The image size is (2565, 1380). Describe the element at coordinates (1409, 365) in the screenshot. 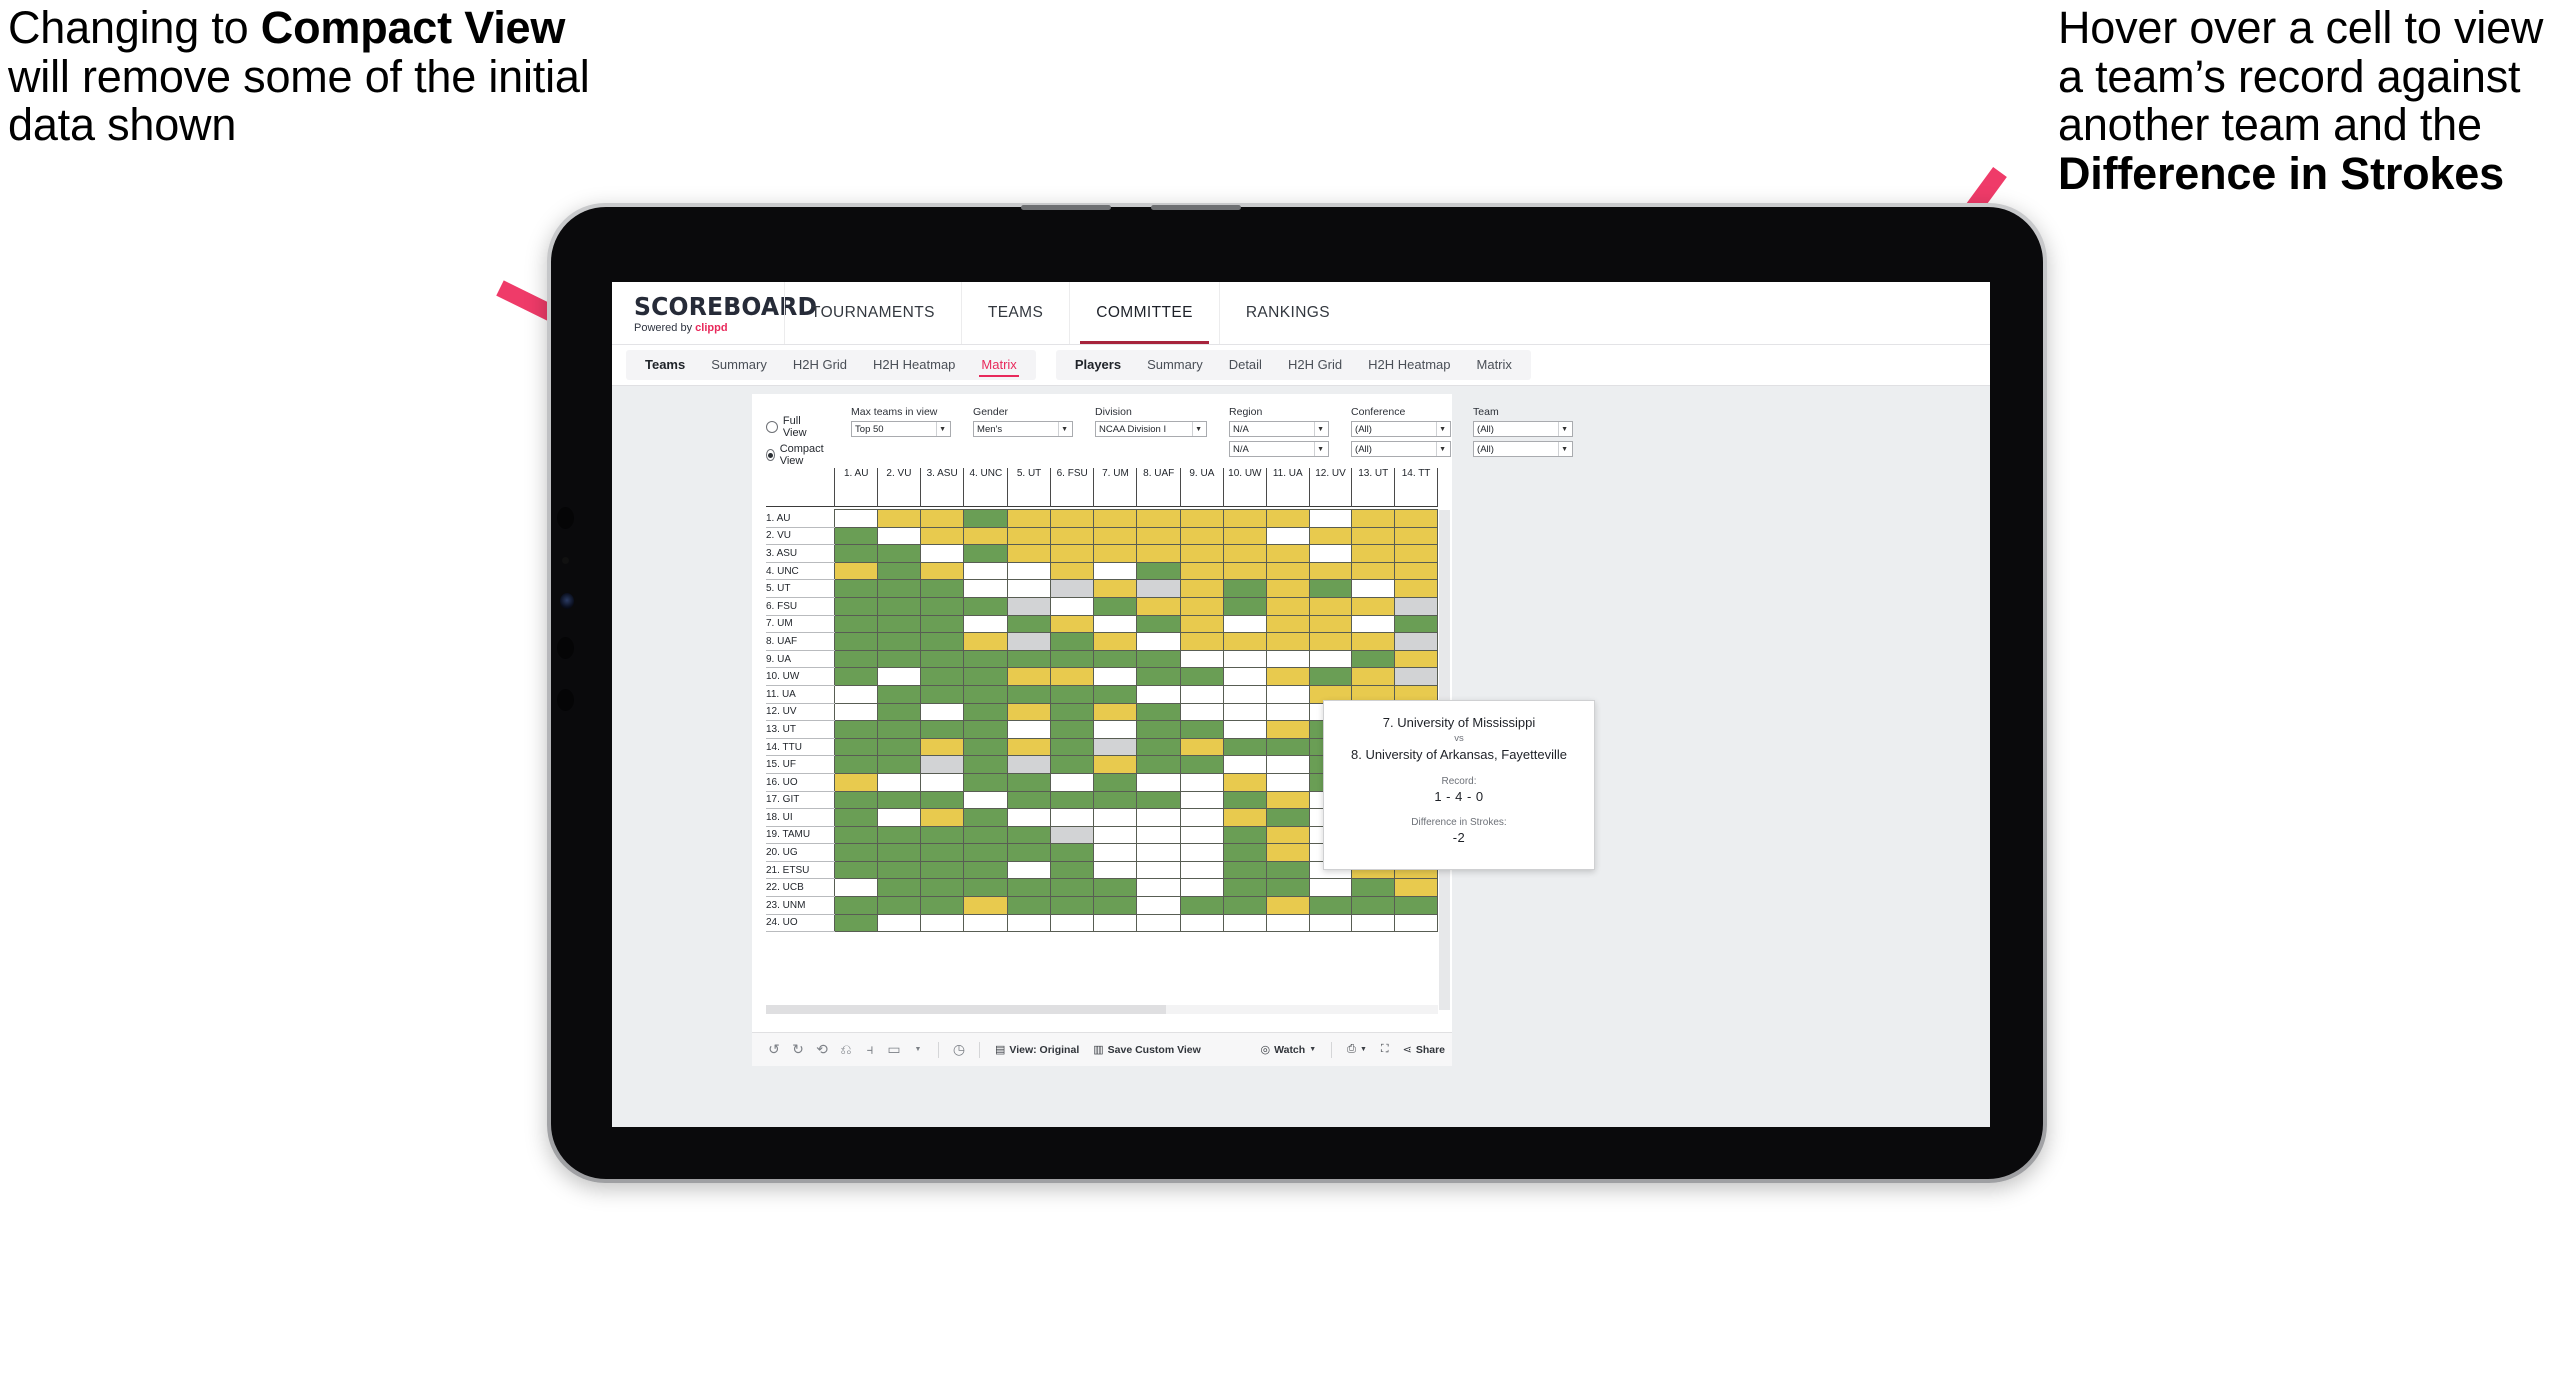

I see `tab-h2h-heatmap: H2H Heatmap` at that location.